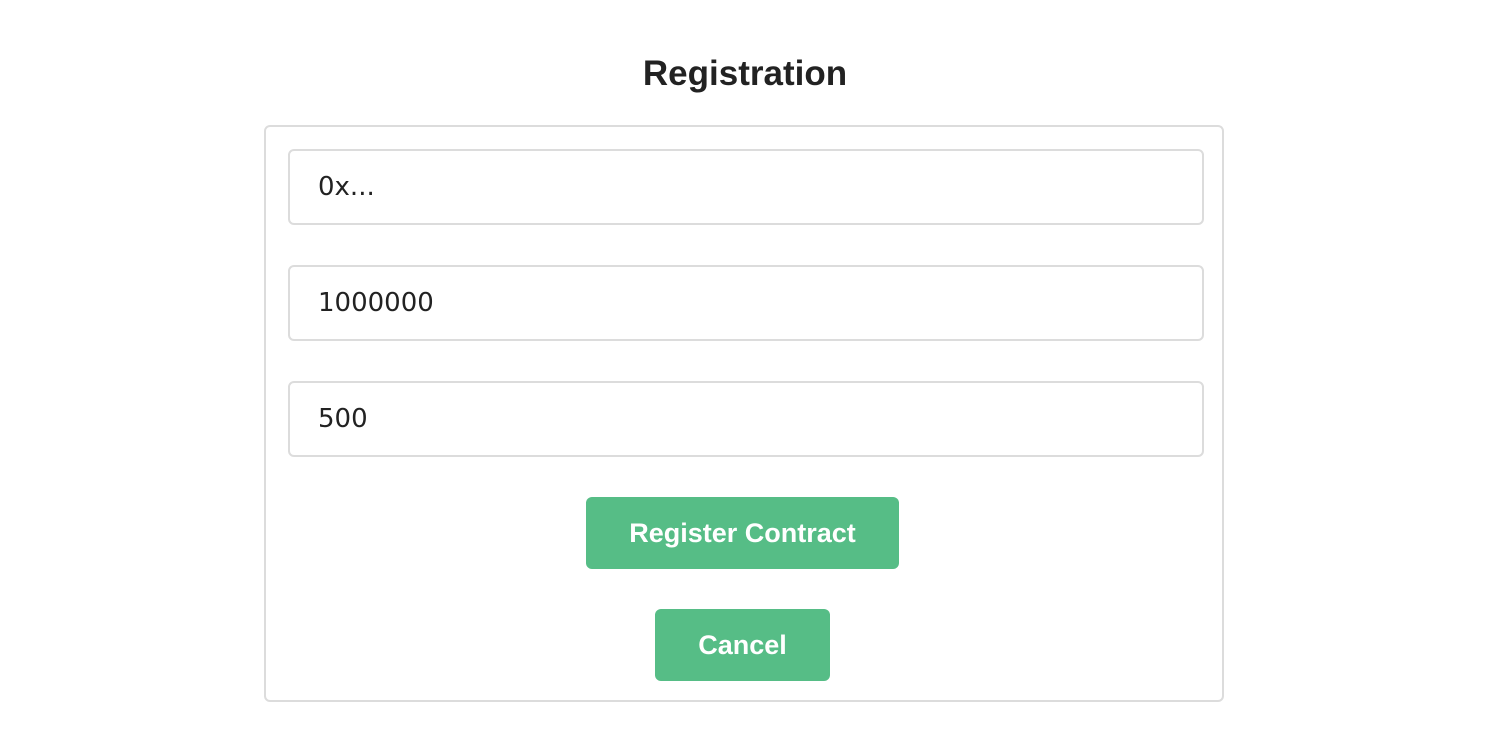 The image size is (1498, 744). What do you see at coordinates (742, 533) in the screenshot?
I see `register-contract-button: Register Contract` at bounding box center [742, 533].